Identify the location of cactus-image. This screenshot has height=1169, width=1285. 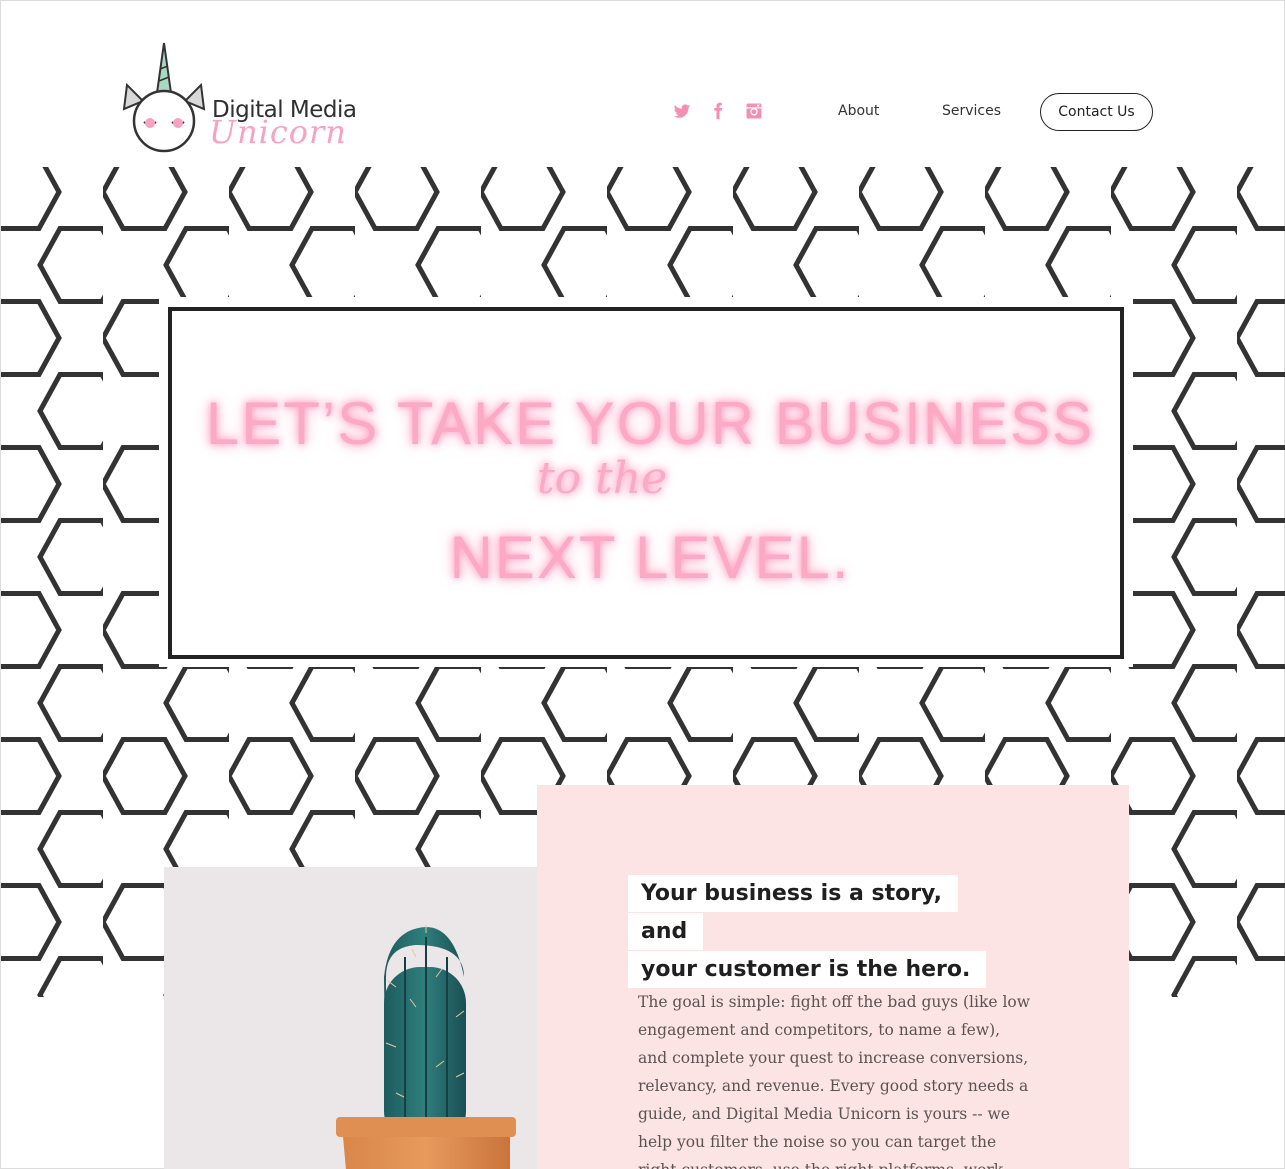
(354, 1018).